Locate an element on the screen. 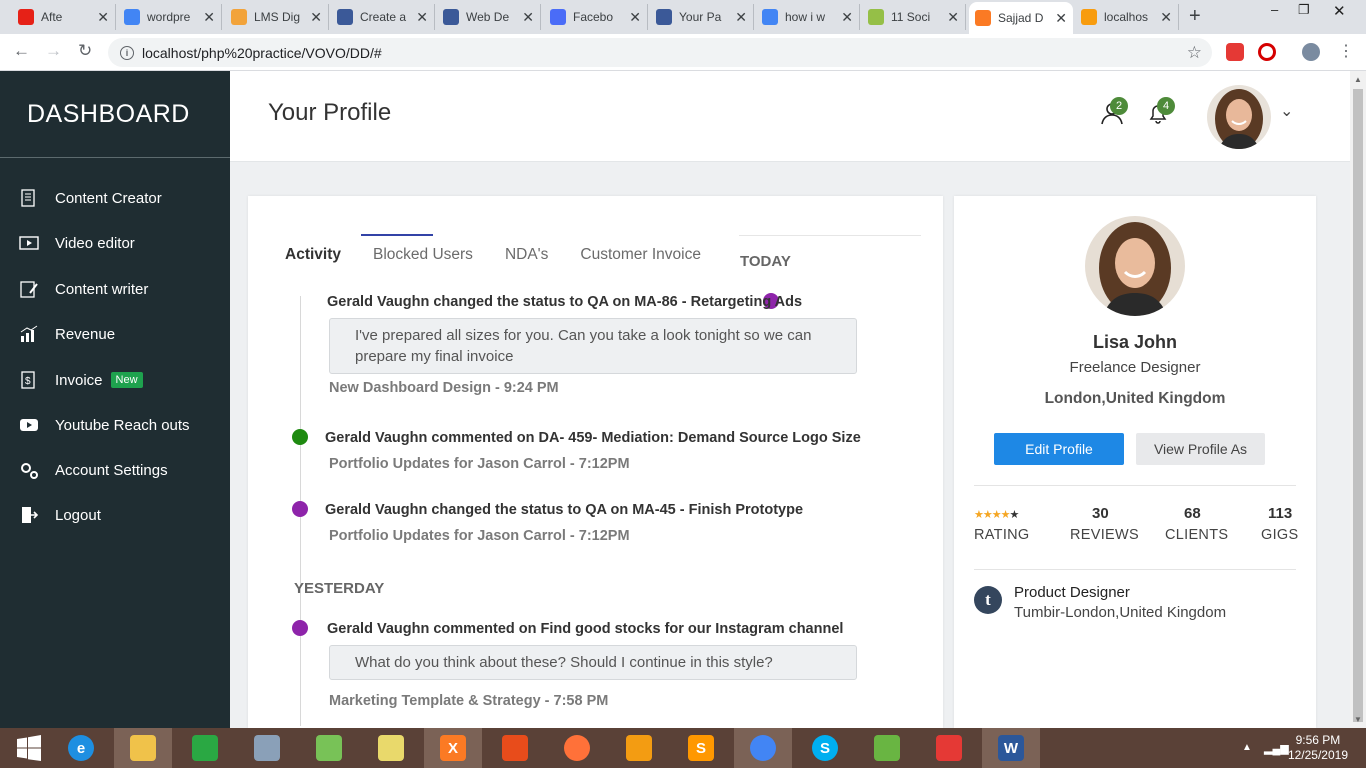 Image resolution: width=1366 pixels, height=768 pixels. browser-tab-title: Facebo is located at coordinates (593, 17).